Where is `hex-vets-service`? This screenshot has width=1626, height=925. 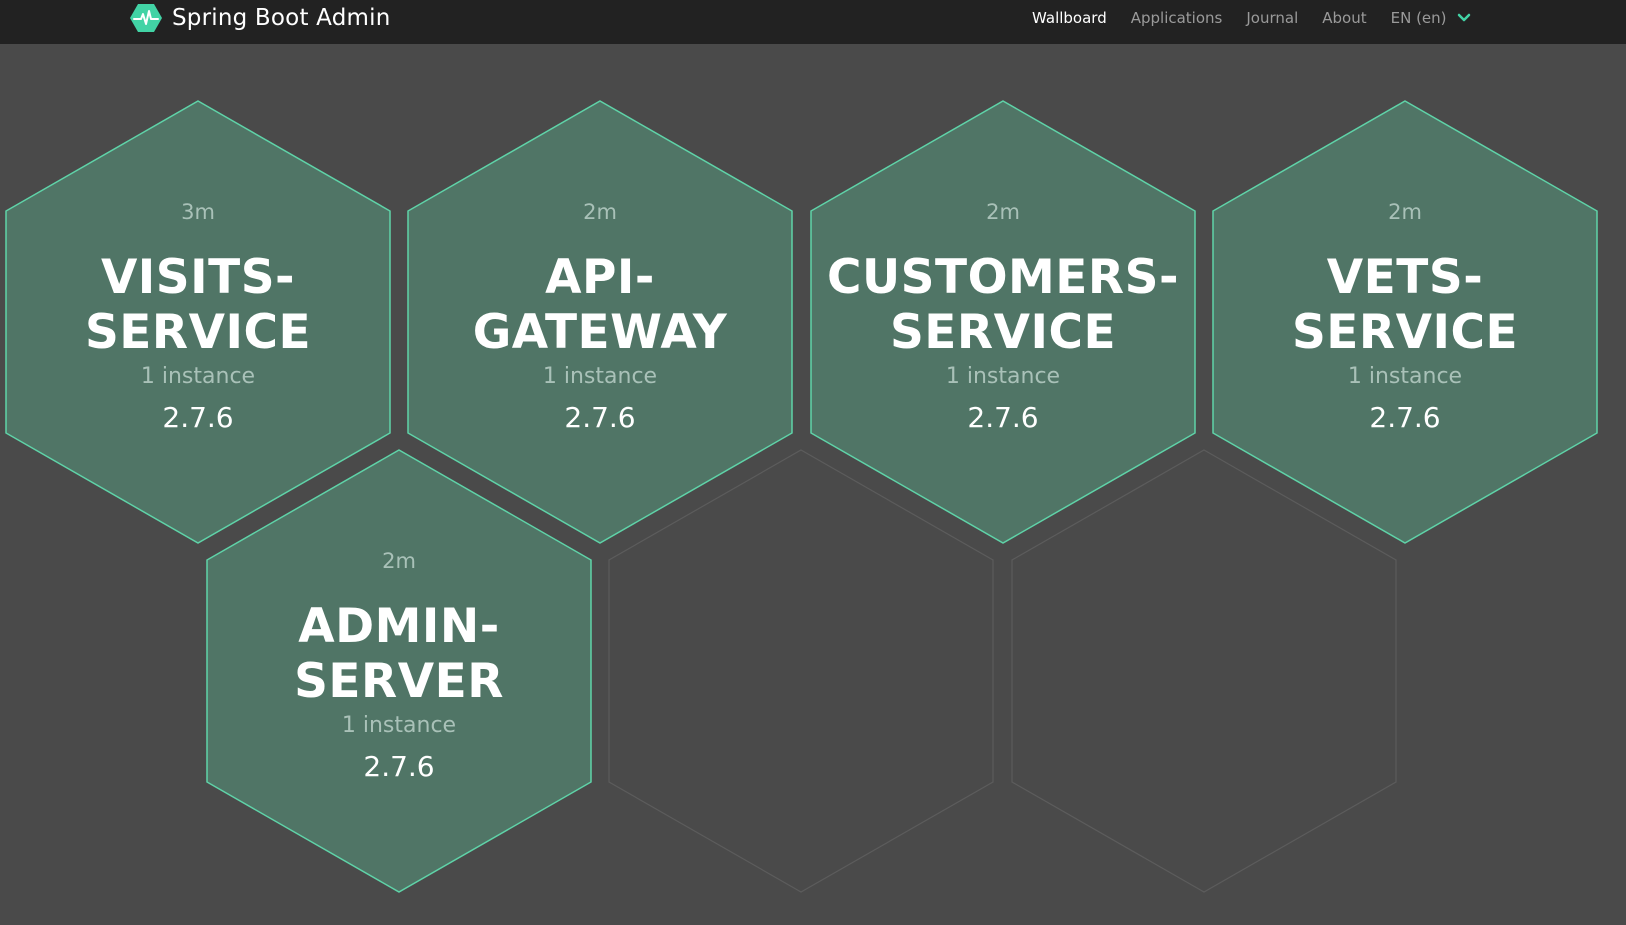 hex-vets-service is located at coordinates (1405, 322).